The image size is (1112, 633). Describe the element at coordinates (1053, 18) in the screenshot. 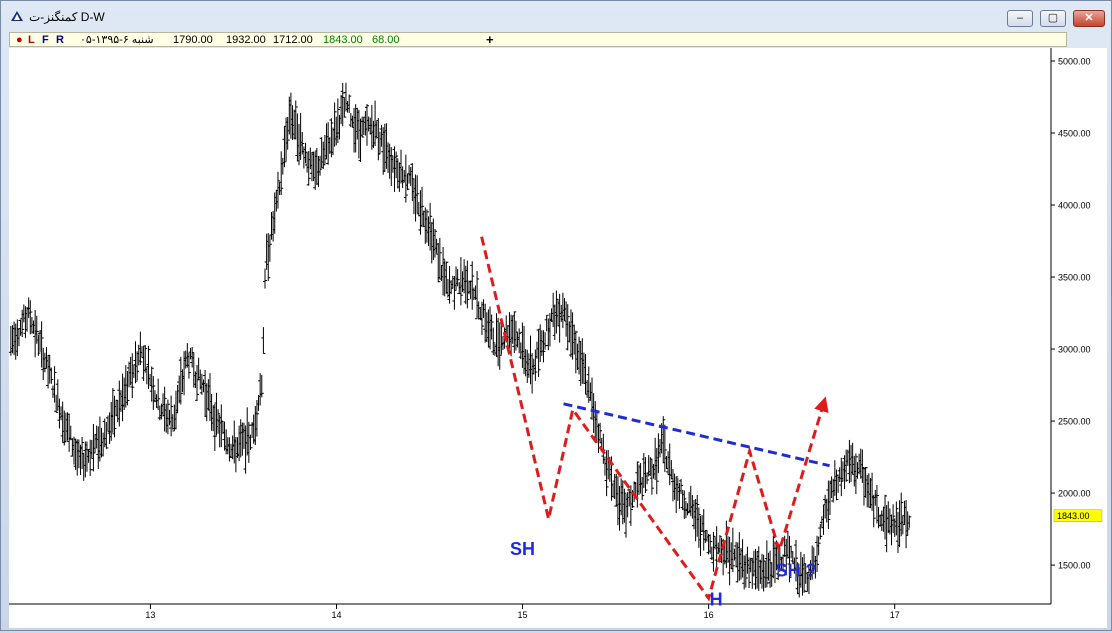

I see `maximize-button: ▢` at that location.